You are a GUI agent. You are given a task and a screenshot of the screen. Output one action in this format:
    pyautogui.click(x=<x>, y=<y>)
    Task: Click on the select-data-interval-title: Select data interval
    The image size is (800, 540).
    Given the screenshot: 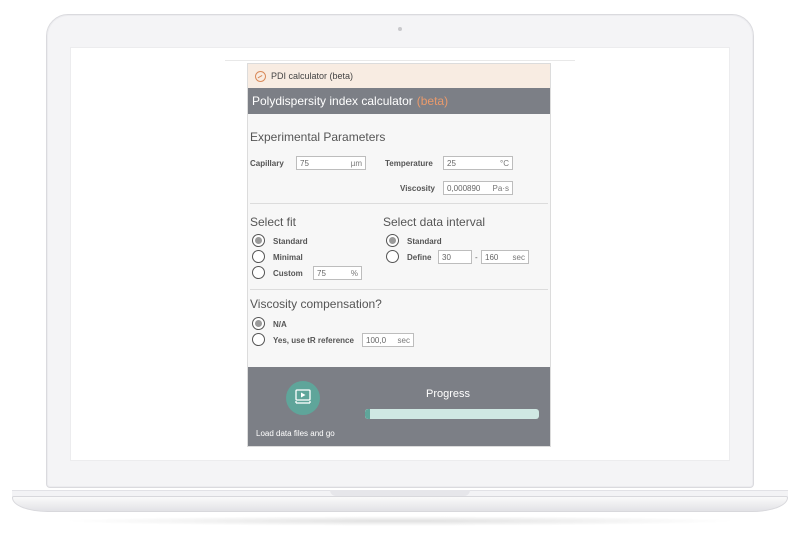 What is the action you would take?
    pyautogui.click(x=434, y=222)
    